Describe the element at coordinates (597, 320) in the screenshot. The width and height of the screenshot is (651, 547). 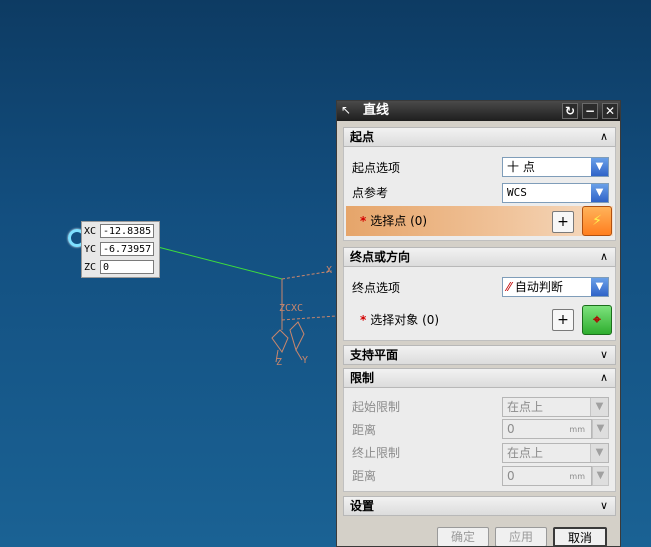
I see `crosshair-select-icon: ⌖` at that location.